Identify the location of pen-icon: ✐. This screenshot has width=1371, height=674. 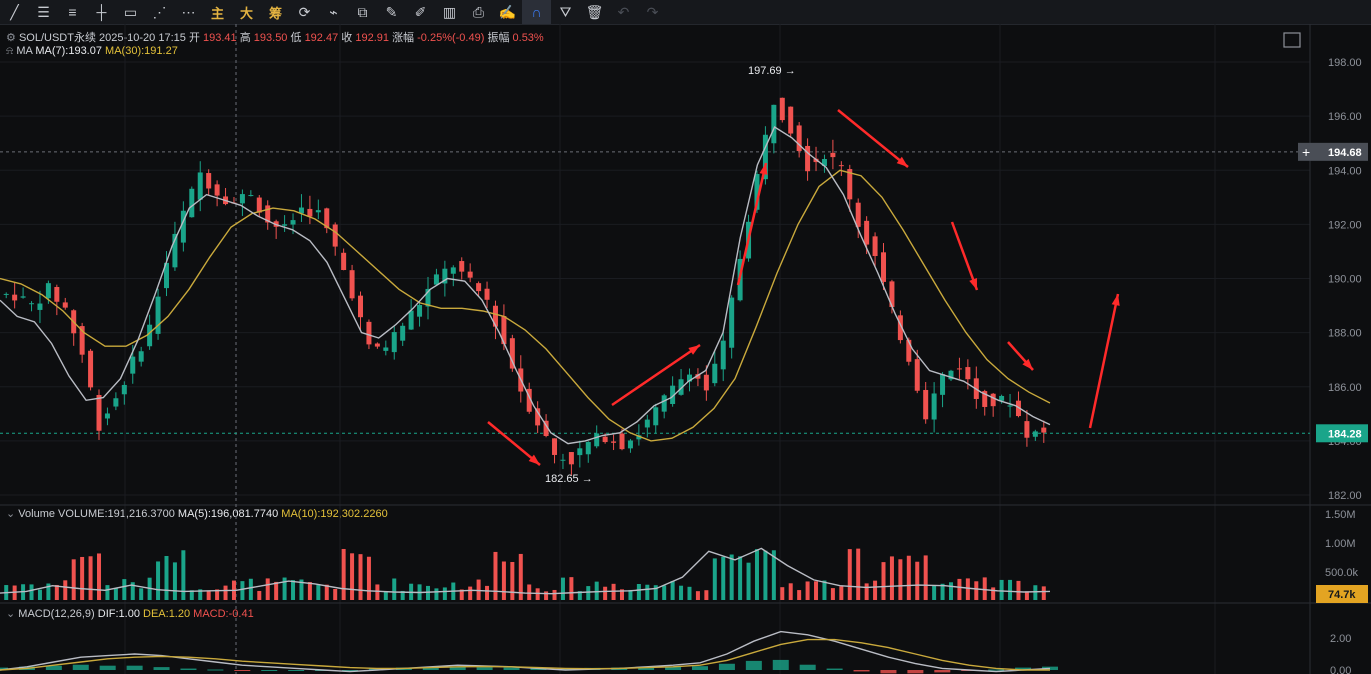
(420, 12).